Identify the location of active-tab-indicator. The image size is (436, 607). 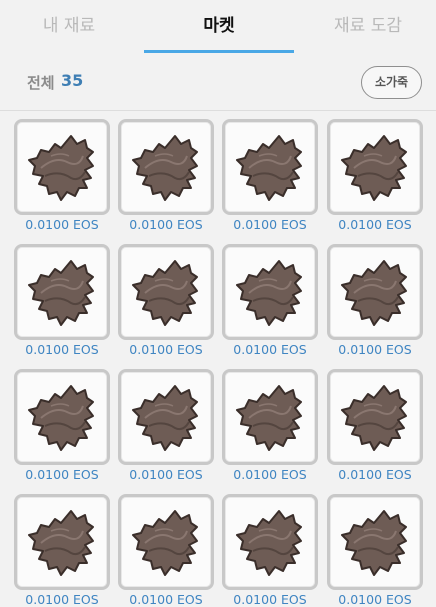
(219, 51).